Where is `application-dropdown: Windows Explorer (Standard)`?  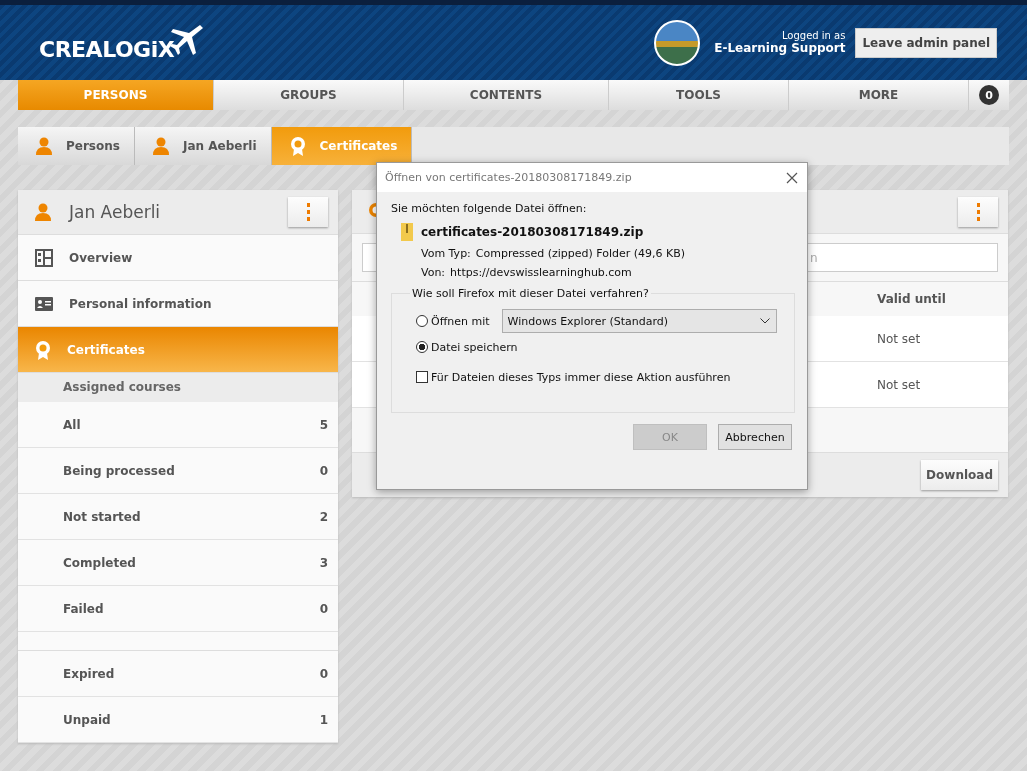 application-dropdown: Windows Explorer (Standard) is located at coordinates (639, 321).